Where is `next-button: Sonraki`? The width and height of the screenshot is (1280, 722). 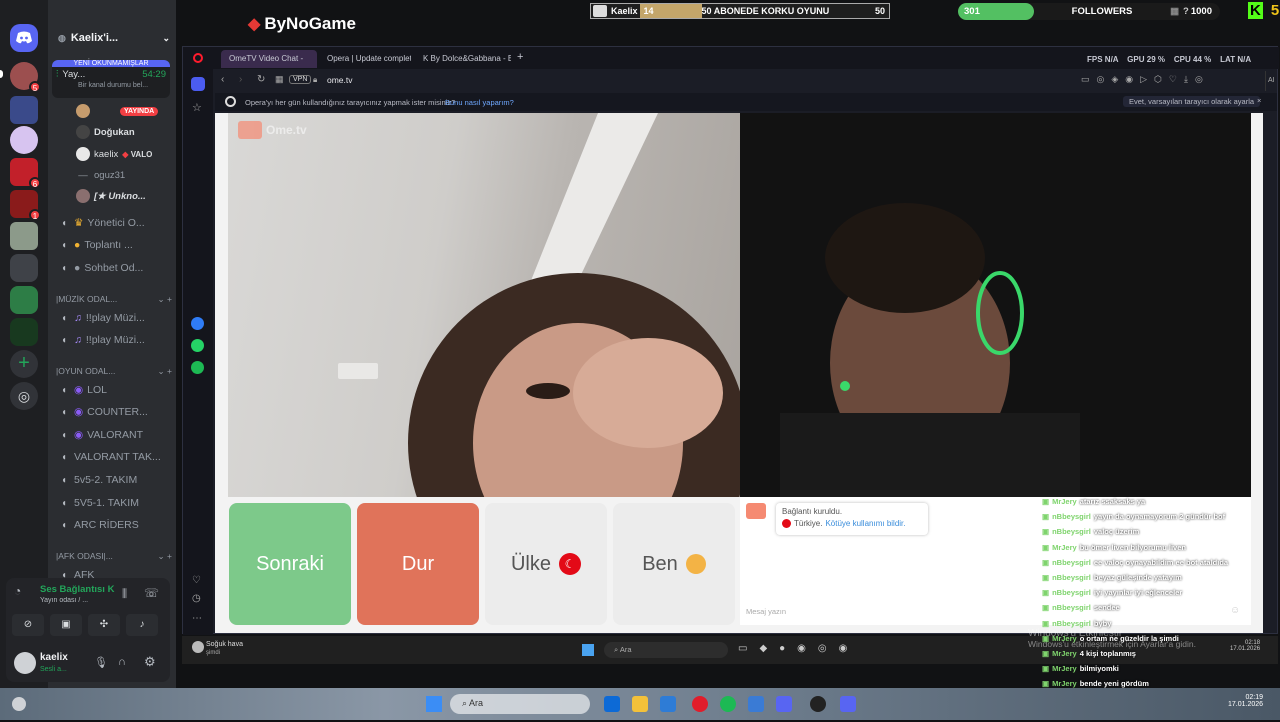
next-button: Sonraki is located at coordinates (290, 564).